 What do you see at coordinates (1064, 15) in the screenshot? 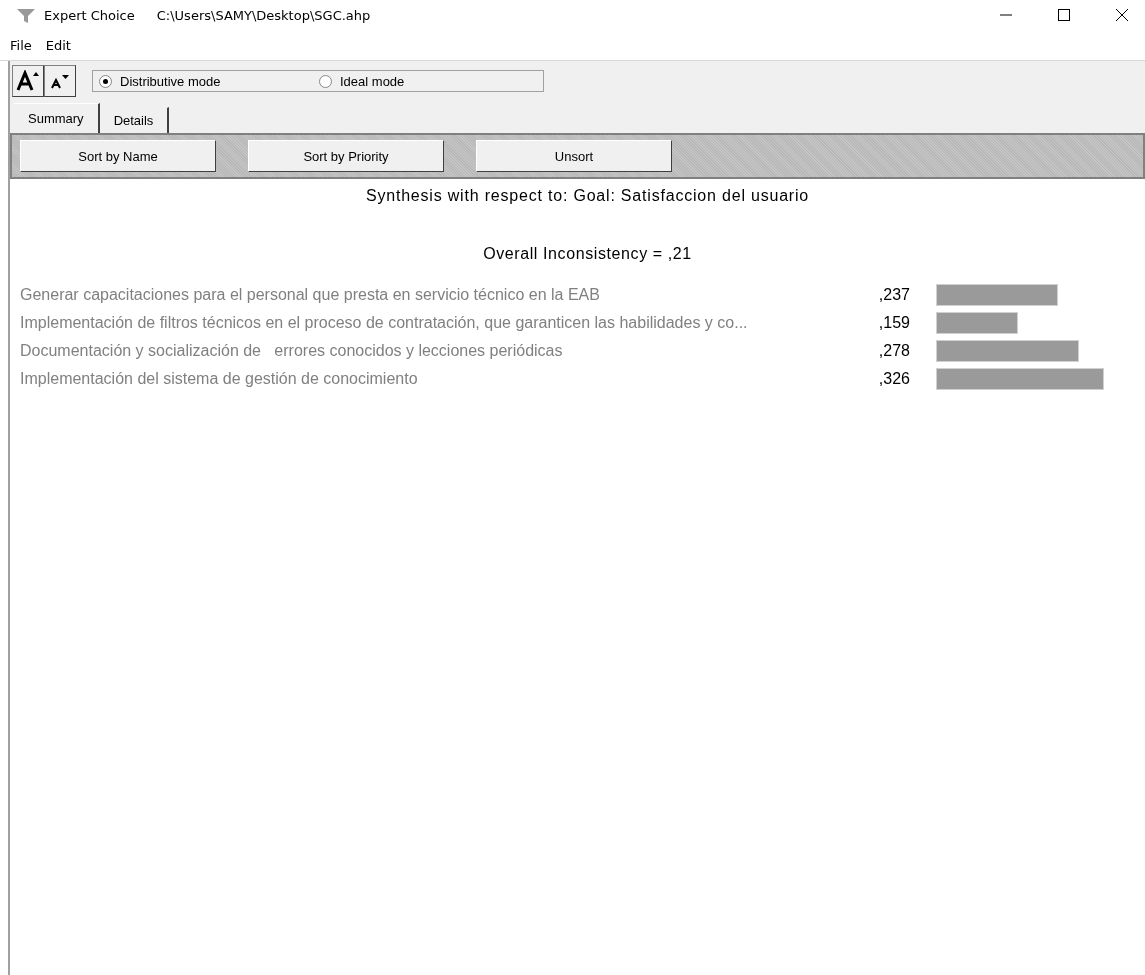
I see `maximize-icon` at bounding box center [1064, 15].